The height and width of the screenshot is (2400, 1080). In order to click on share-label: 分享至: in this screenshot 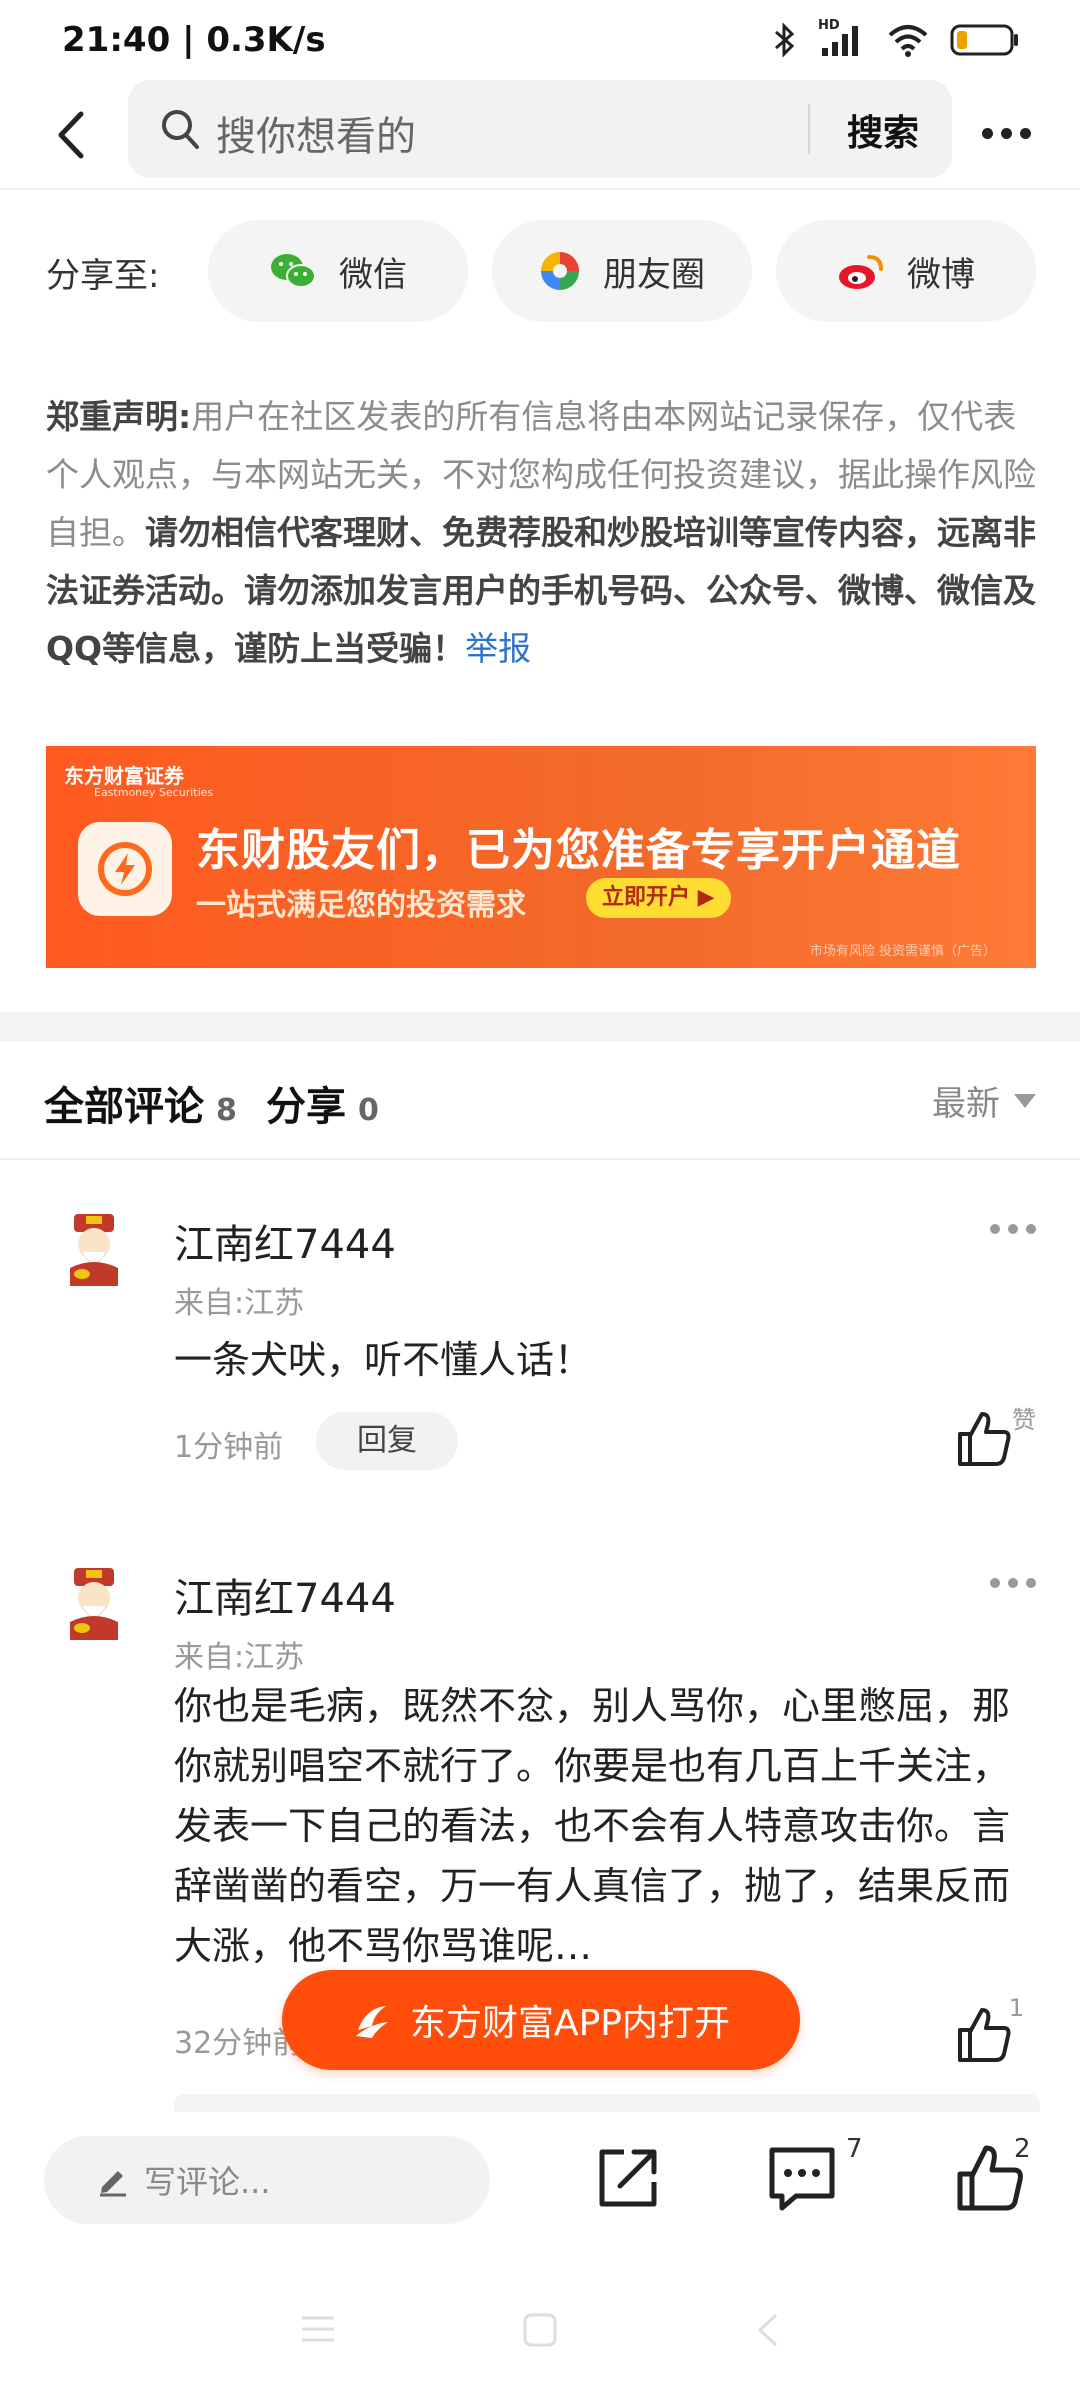, I will do `click(103, 276)`.